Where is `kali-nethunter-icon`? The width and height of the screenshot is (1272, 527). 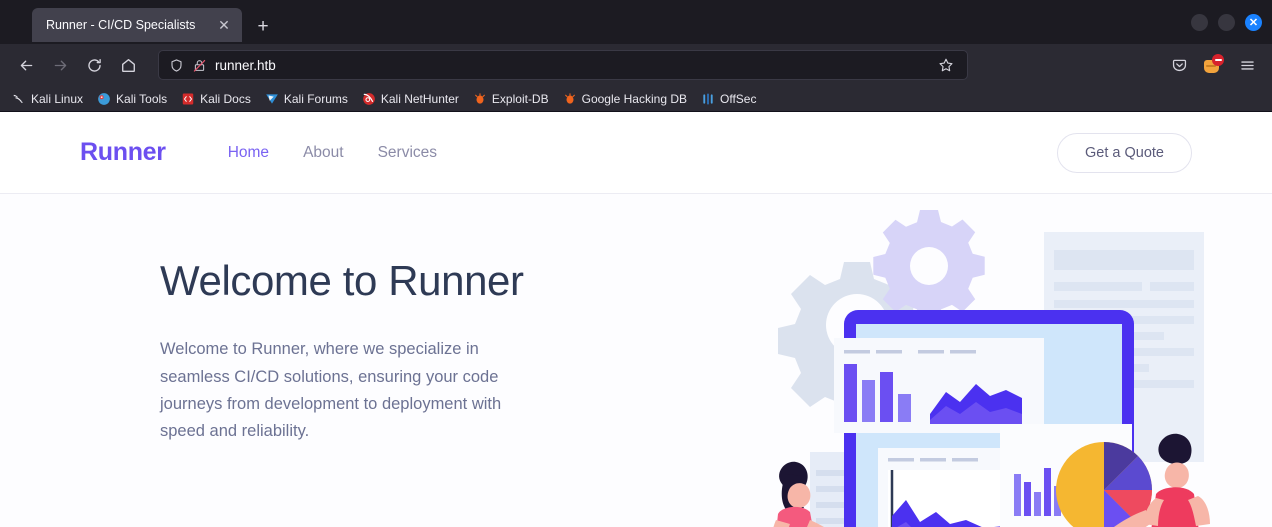 kali-nethunter-icon is located at coordinates (369, 98).